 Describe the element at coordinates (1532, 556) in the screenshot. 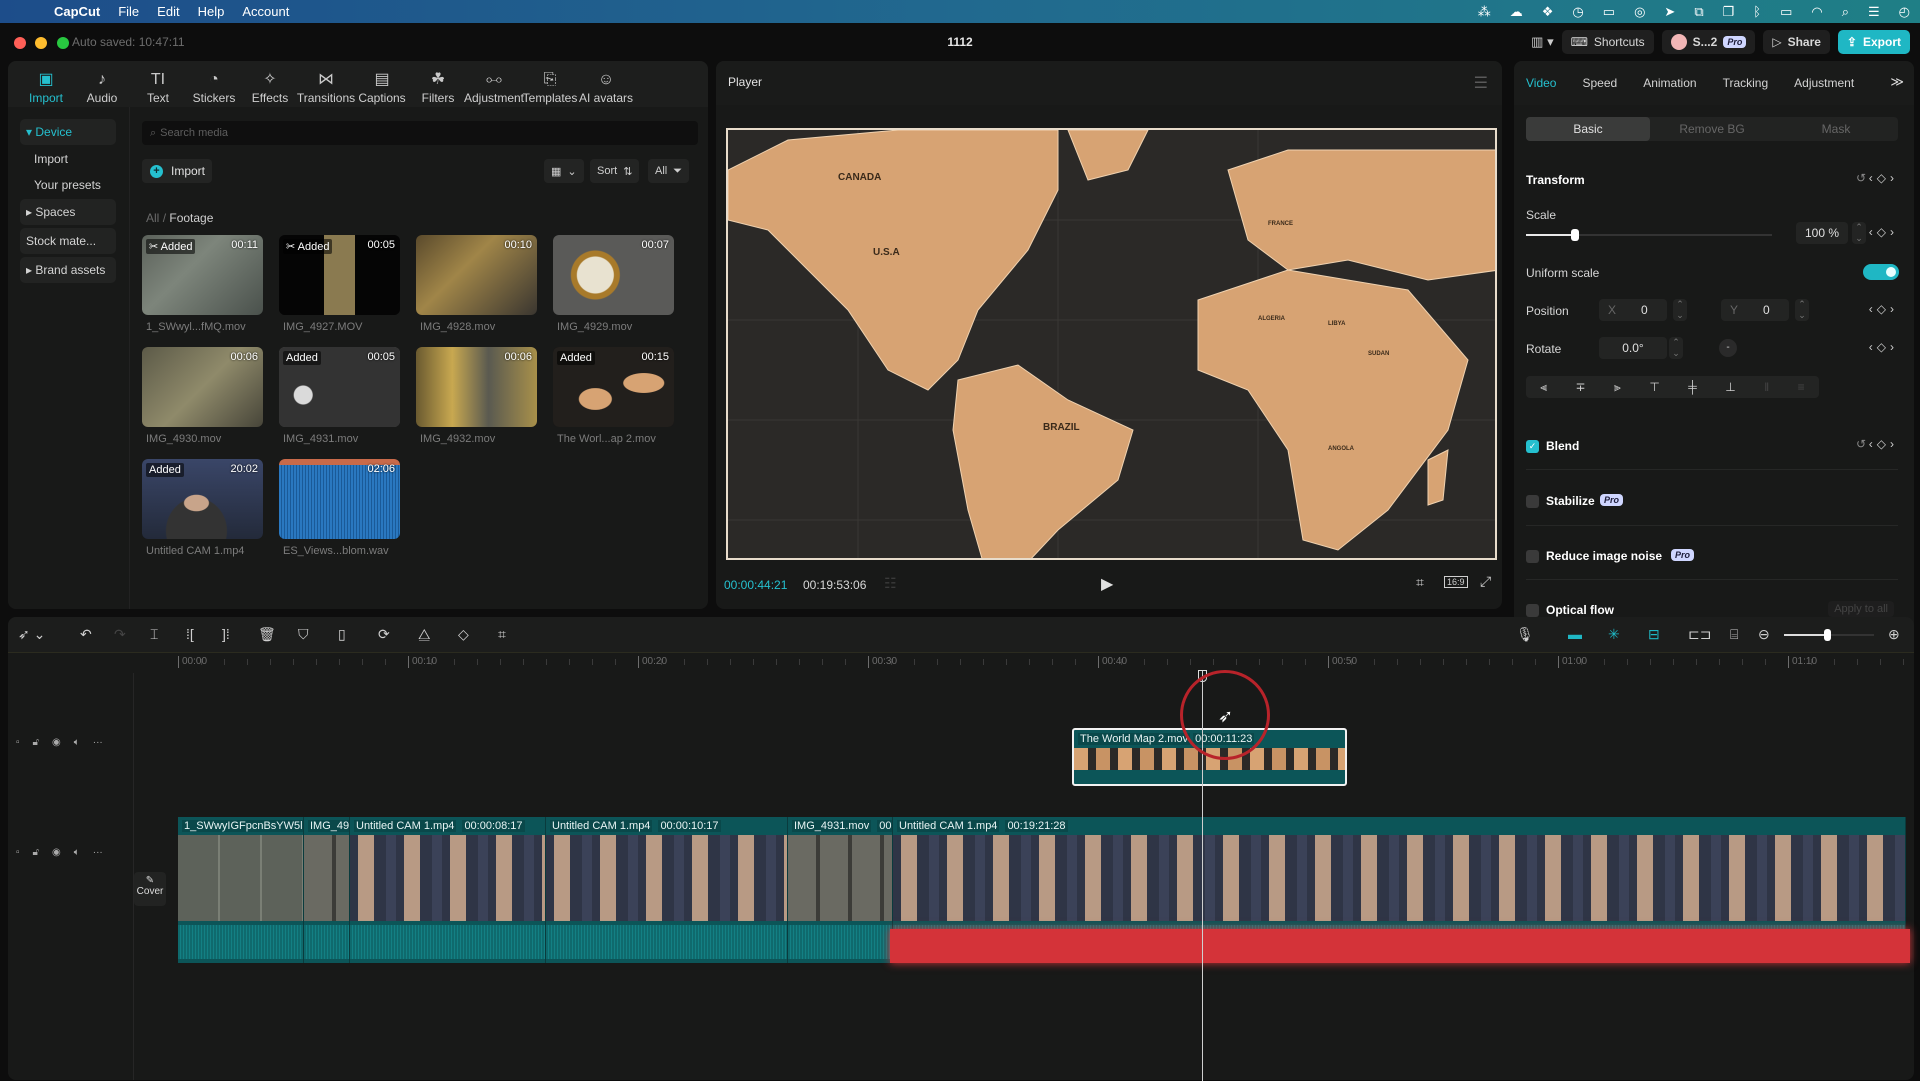

I see `reduce-noise-checkbox` at that location.